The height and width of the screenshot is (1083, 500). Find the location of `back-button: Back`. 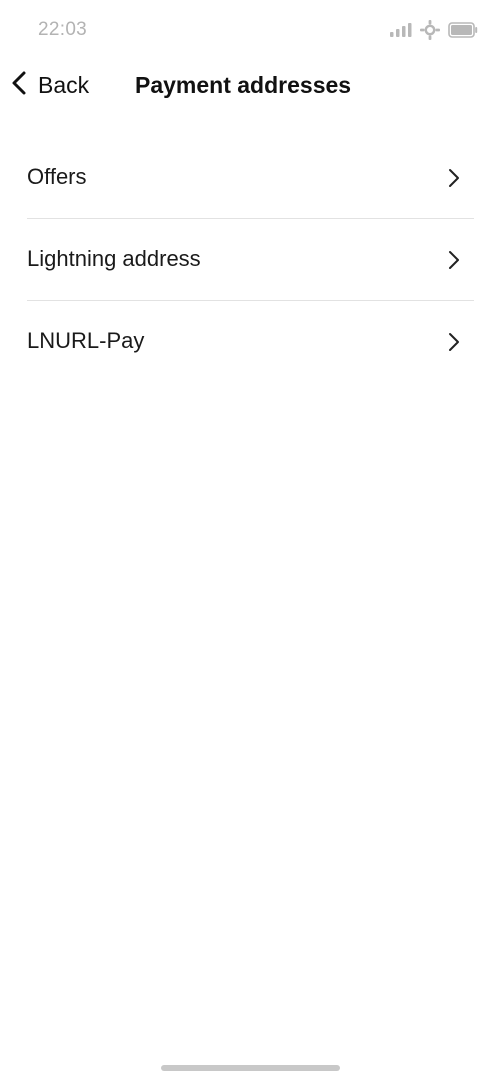

back-button: Back is located at coordinates (49, 85).